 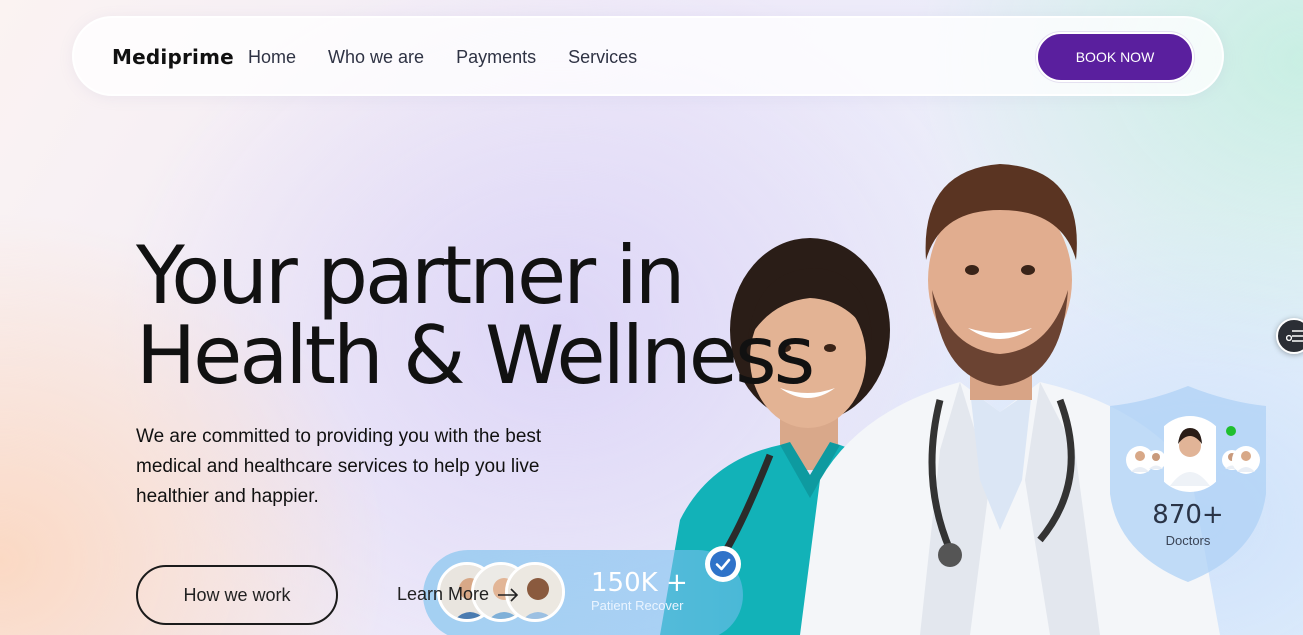 I want to click on hero-title: Your partner in Health & Wellness, so click(x=486, y=316).